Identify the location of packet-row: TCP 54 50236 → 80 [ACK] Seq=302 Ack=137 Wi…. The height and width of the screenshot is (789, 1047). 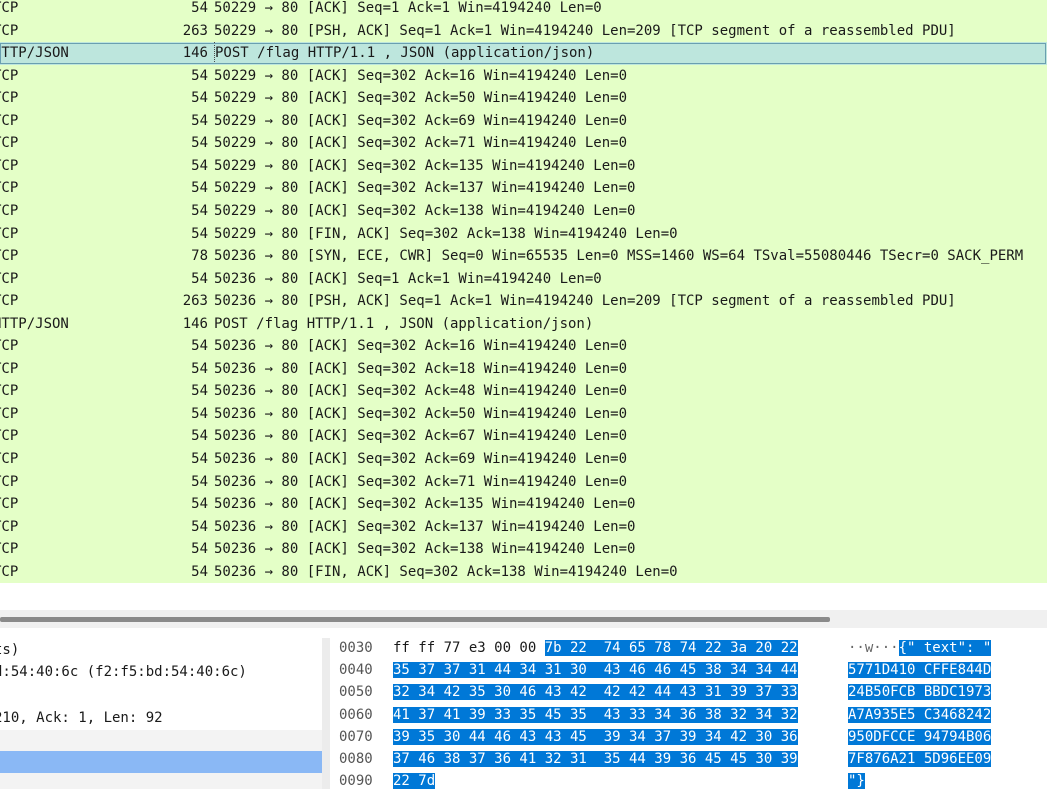
(523, 527).